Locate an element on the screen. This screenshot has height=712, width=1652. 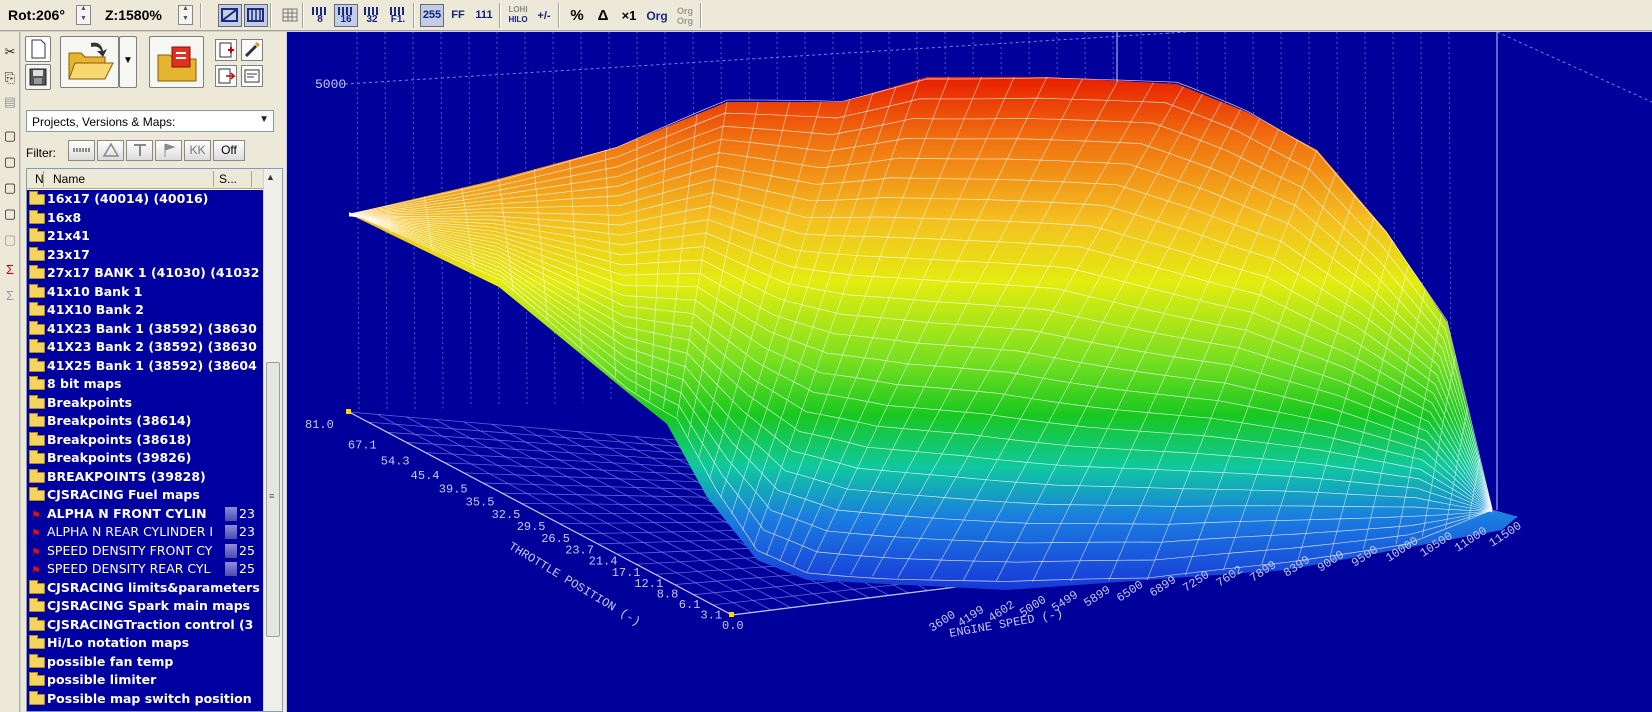
tools-button is located at coordinates (252, 50).